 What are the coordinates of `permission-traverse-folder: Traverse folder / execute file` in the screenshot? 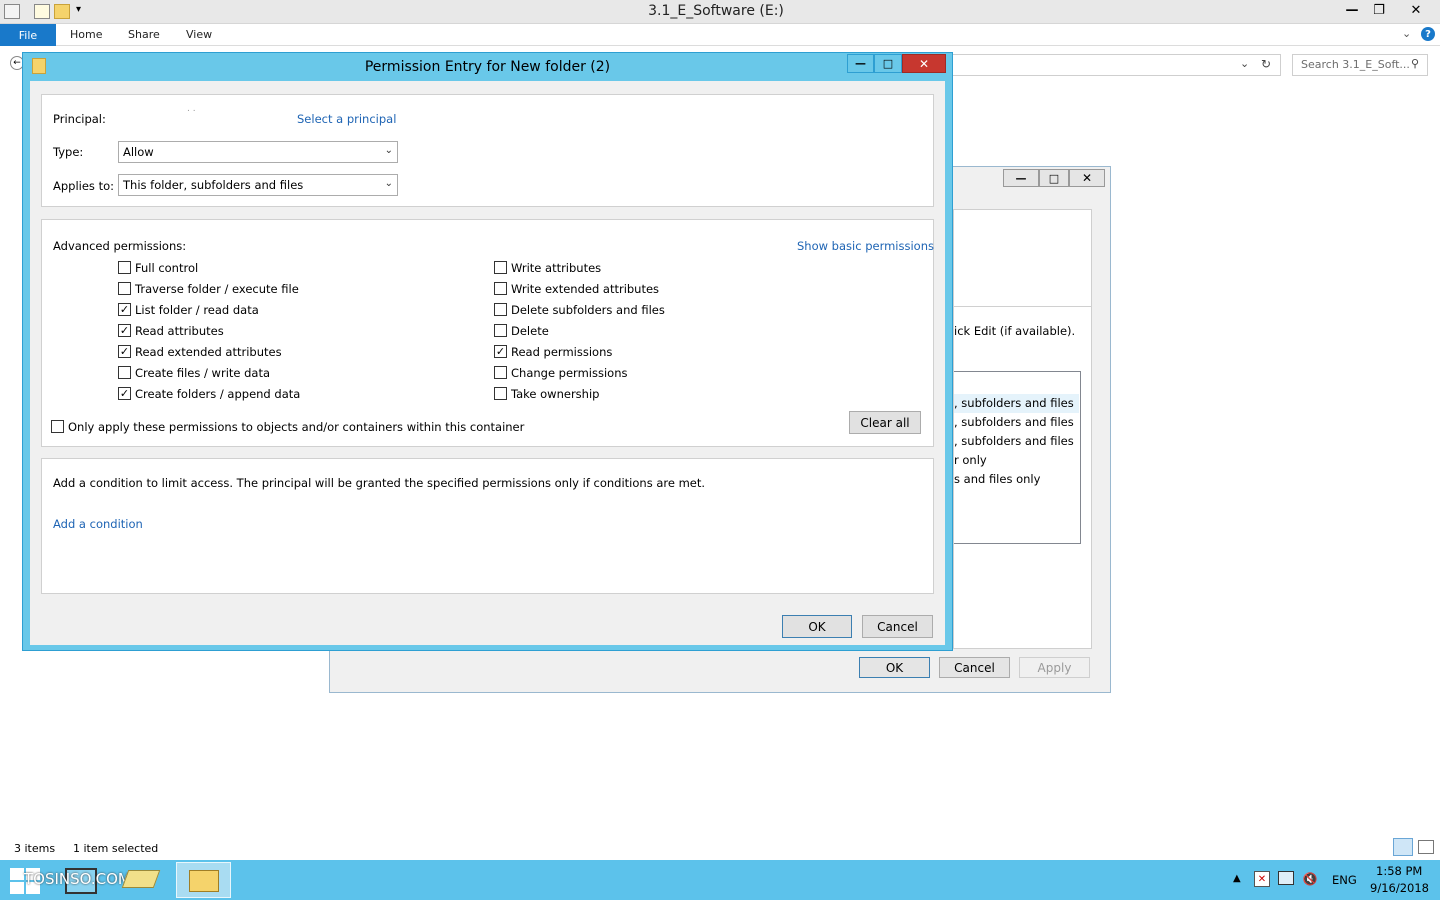 It's located at (209, 288).